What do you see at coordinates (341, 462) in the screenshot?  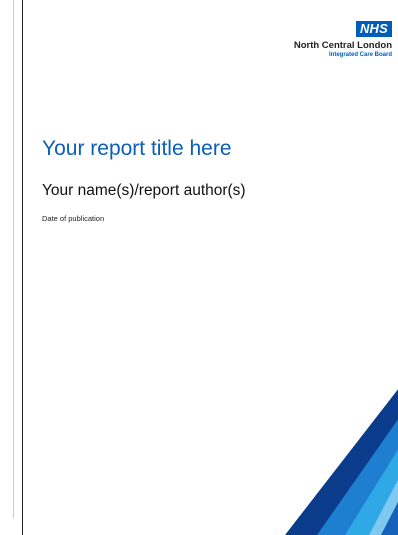 I see `decorative-diagonal-stripes` at bounding box center [341, 462].